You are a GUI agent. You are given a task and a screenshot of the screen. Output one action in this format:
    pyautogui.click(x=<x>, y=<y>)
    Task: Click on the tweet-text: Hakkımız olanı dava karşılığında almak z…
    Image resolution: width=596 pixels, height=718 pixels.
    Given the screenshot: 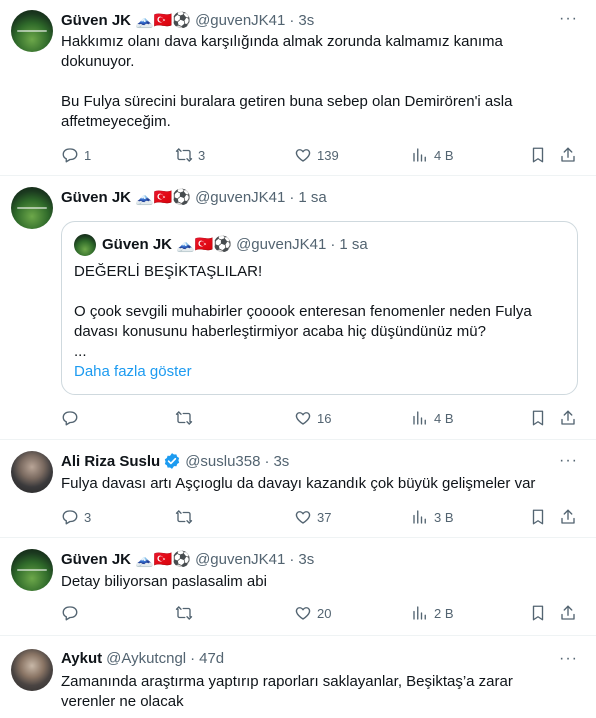 What is the action you would take?
    pyautogui.click(x=319, y=82)
    